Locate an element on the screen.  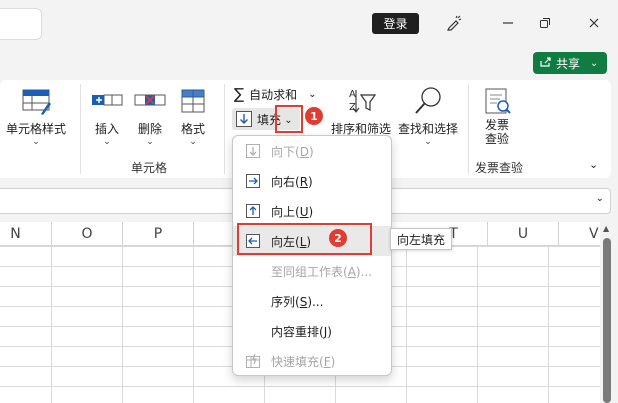
autosum-chevron-icon: ⌄ is located at coordinates (312, 94).